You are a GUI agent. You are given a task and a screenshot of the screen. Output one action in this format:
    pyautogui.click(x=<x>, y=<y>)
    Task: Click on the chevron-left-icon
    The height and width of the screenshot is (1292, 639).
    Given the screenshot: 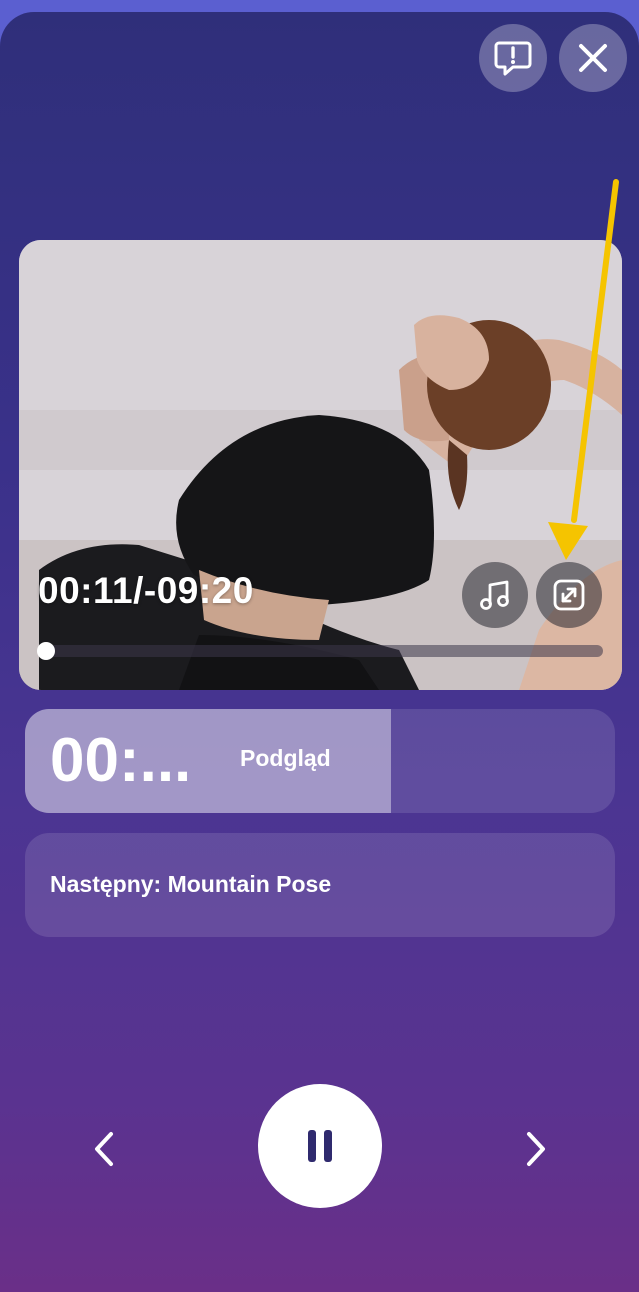 What is the action you would take?
    pyautogui.click(x=104, y=1149)
    